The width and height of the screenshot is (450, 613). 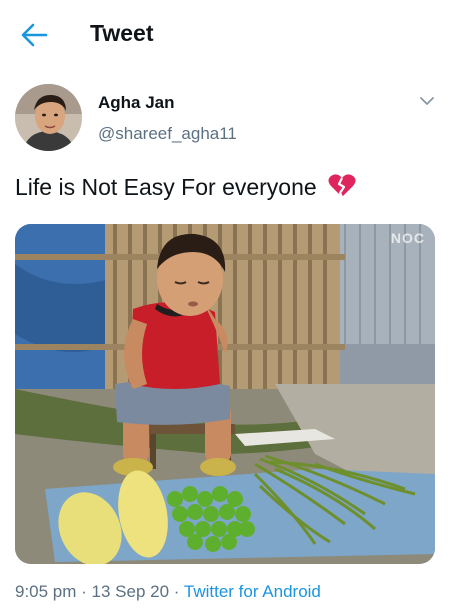 What do you see at coordinates (131, 591) in the screenshot?
I see `tweet-date: 13 Sep 20` at bounding box center [131, 591].